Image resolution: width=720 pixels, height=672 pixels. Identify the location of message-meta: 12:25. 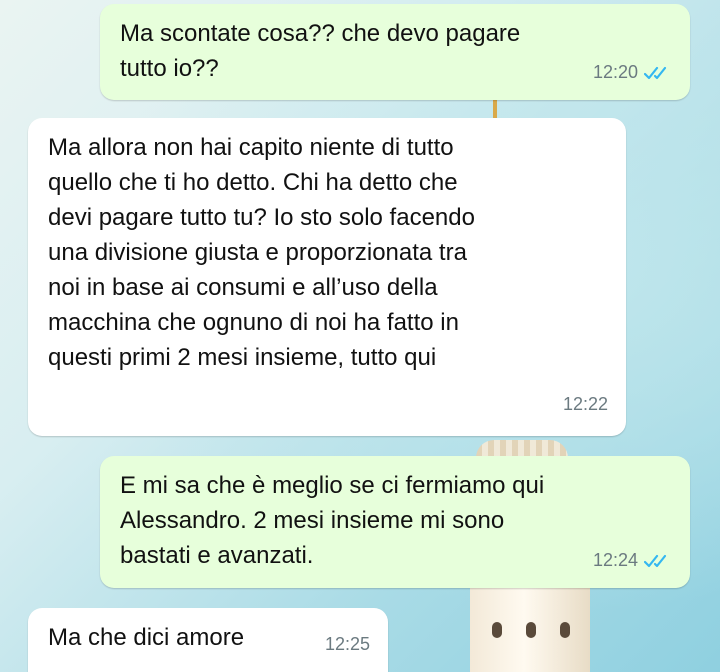
(347, 644).